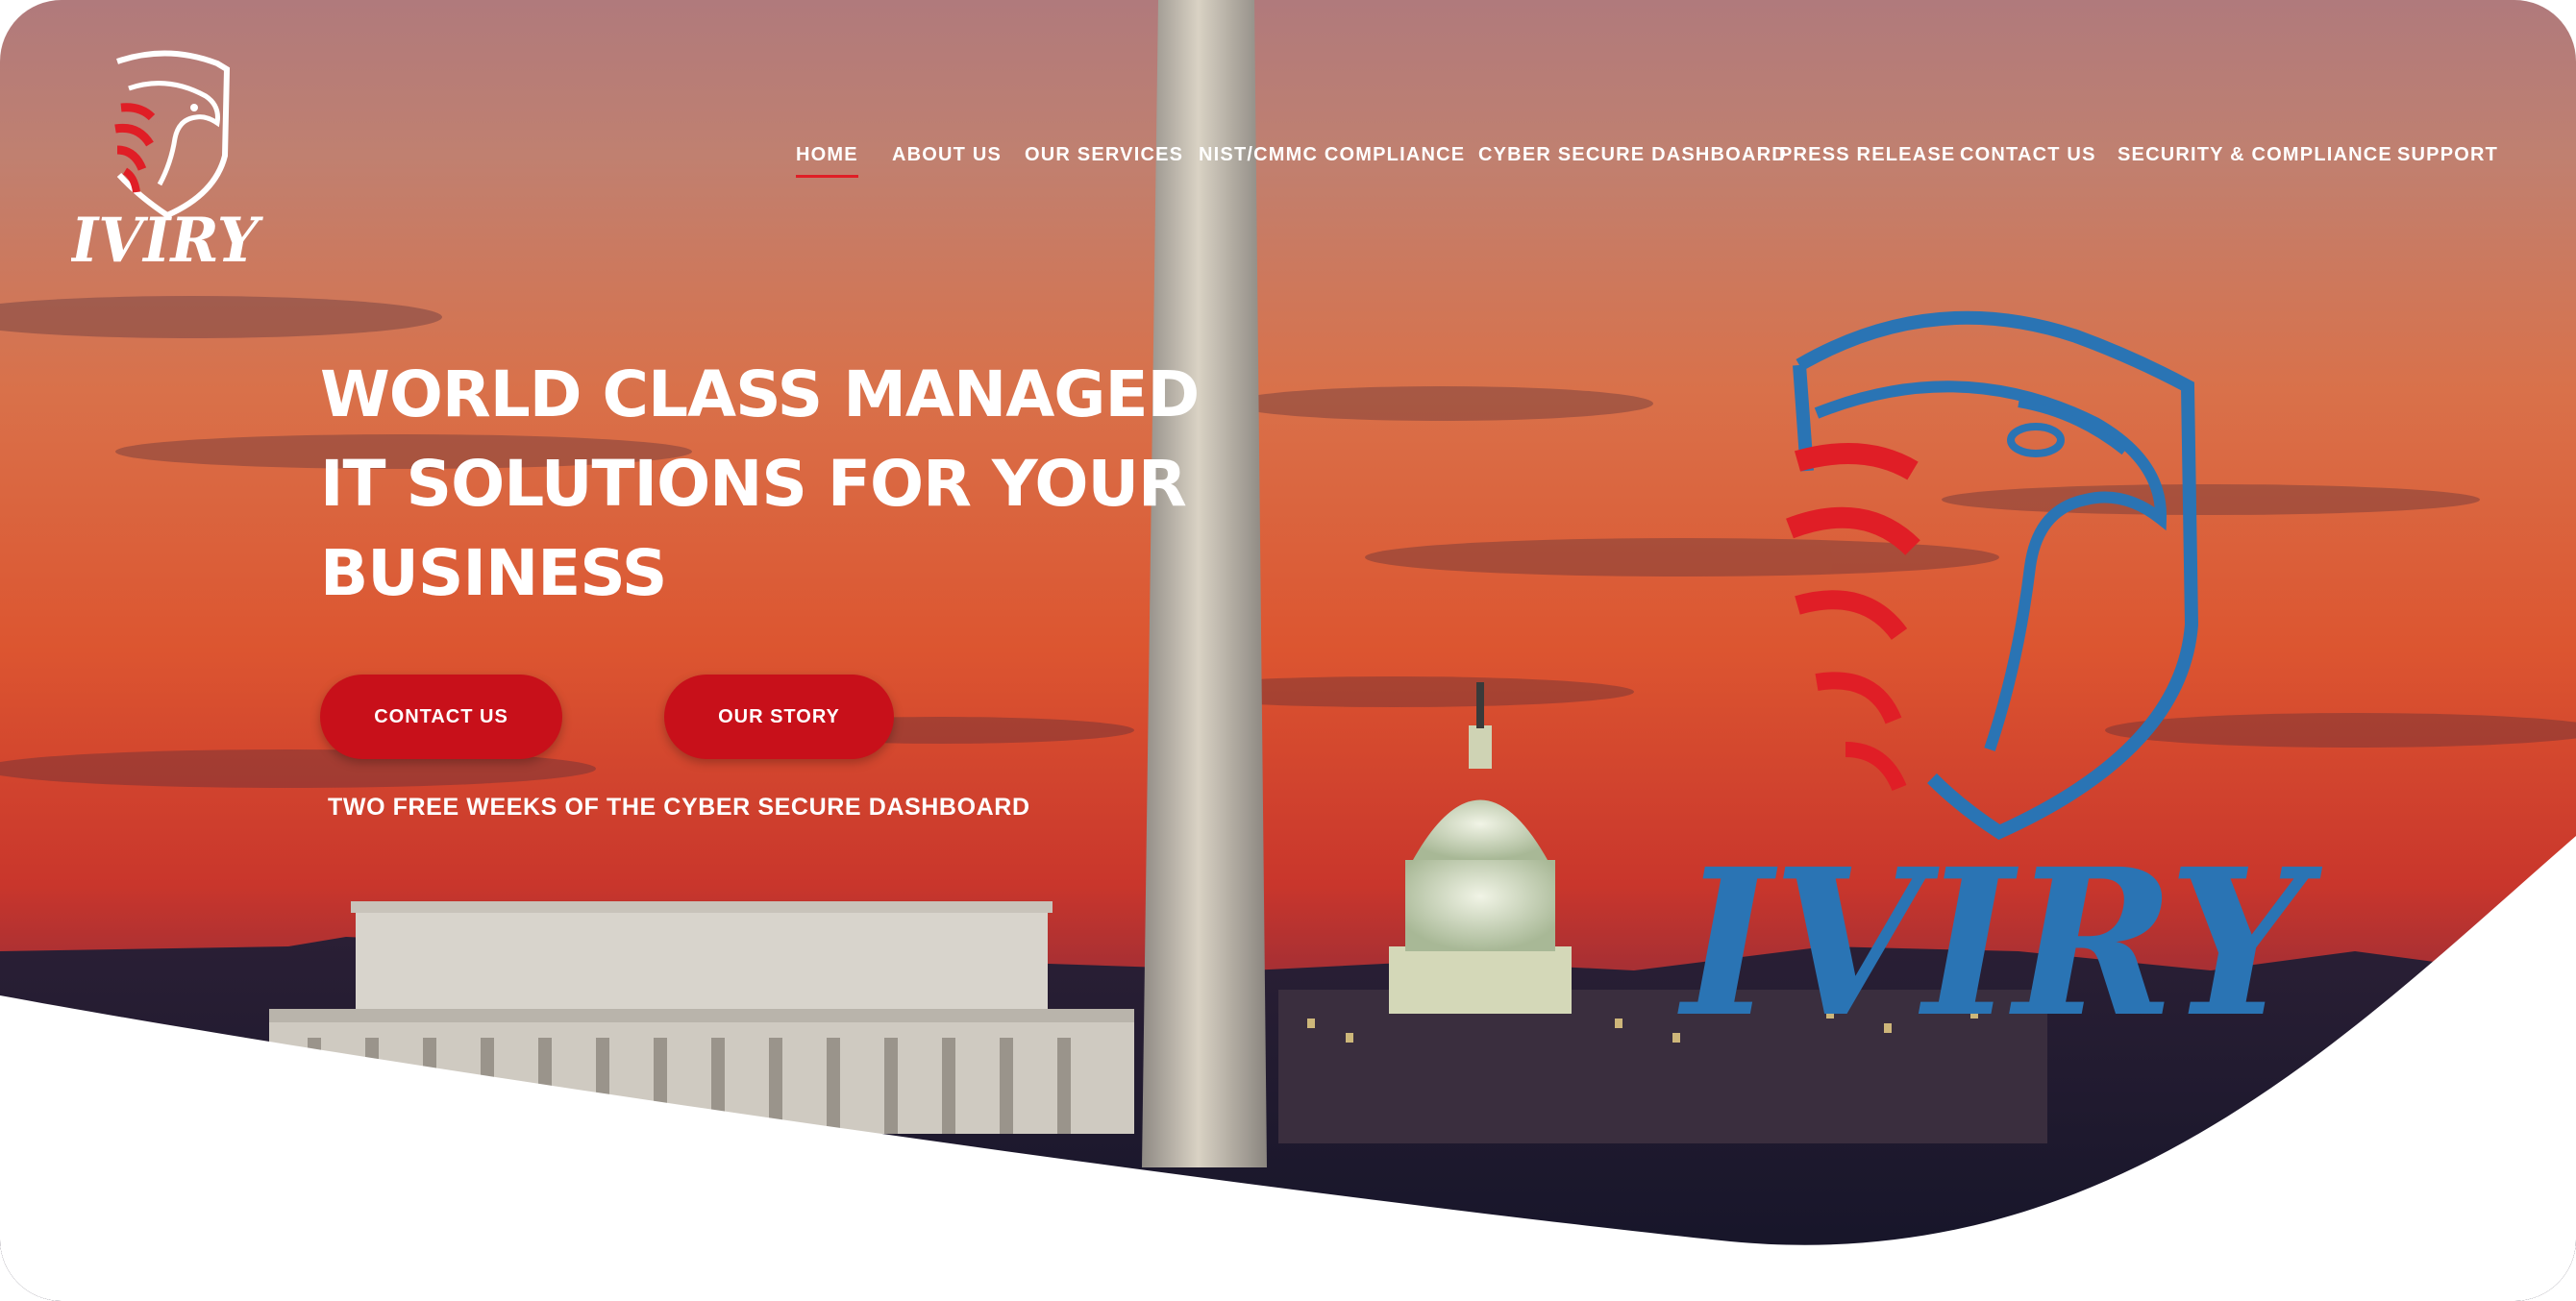  I want to click on nav-support: SUPPORT, so click(2447, 155).